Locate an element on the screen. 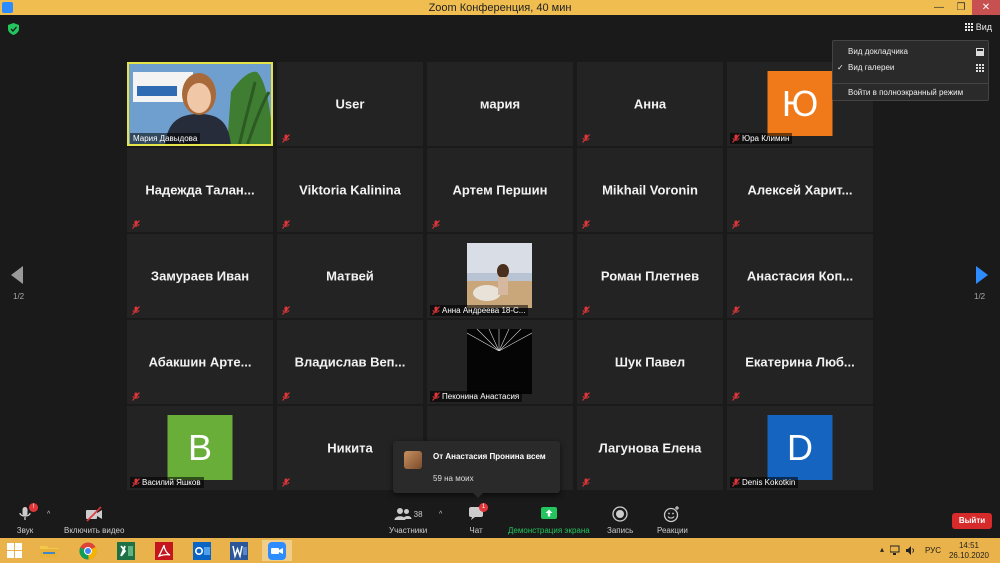  participant-photo is located at coordinates (499, 275).